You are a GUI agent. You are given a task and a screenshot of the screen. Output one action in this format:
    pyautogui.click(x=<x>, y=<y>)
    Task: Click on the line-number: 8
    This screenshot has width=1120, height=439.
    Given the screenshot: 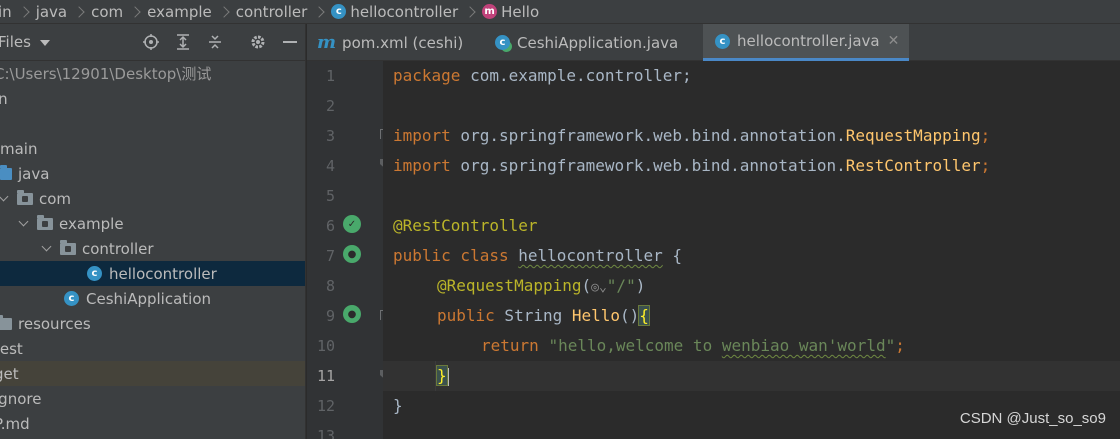 What is the action you would take?
    pyautogui.click(x=330, y=286)
    